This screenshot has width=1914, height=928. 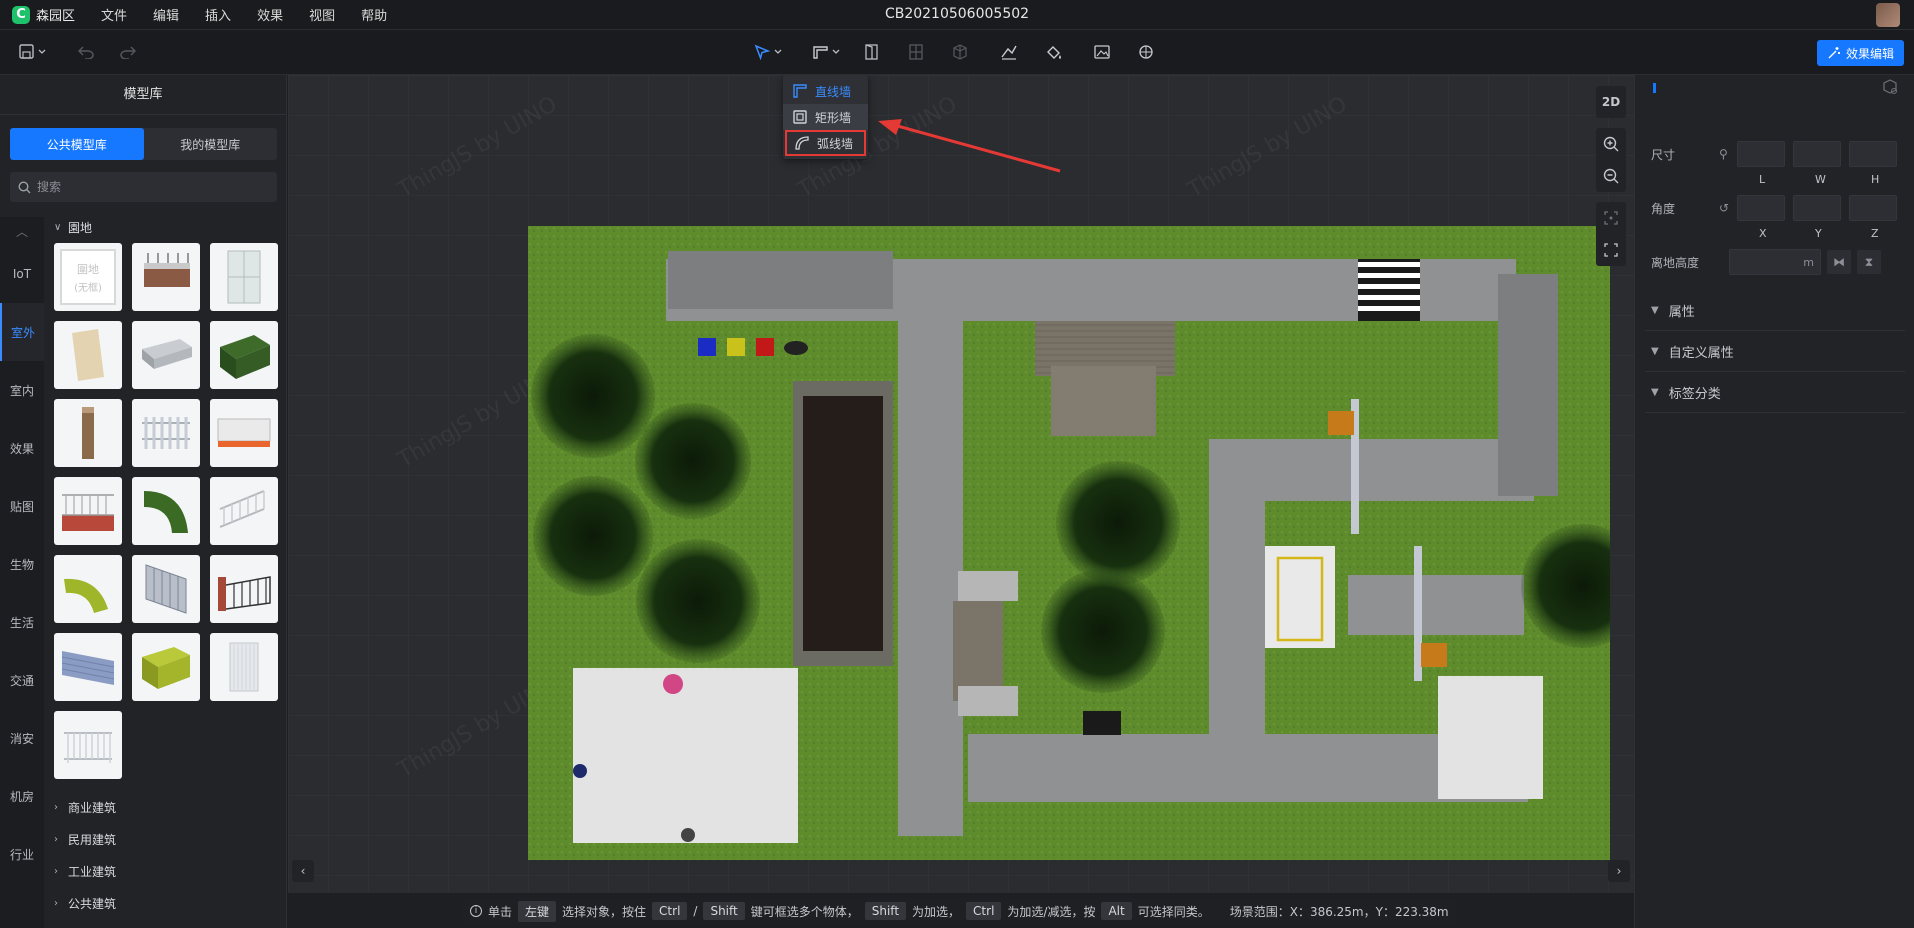 What do you see at coordinates (1611, 144) in the screenshot?
I see `zoom-in-button` at bounding box center [1611, 144].